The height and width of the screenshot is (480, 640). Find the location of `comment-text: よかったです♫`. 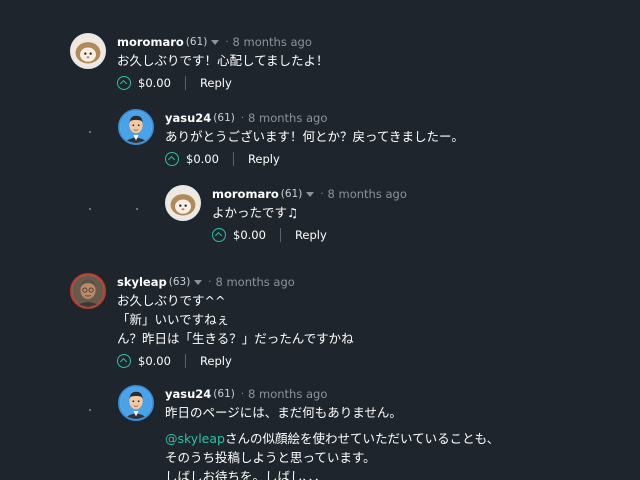

comment-text: よかったです♫ is located at coordinates (255, 212).